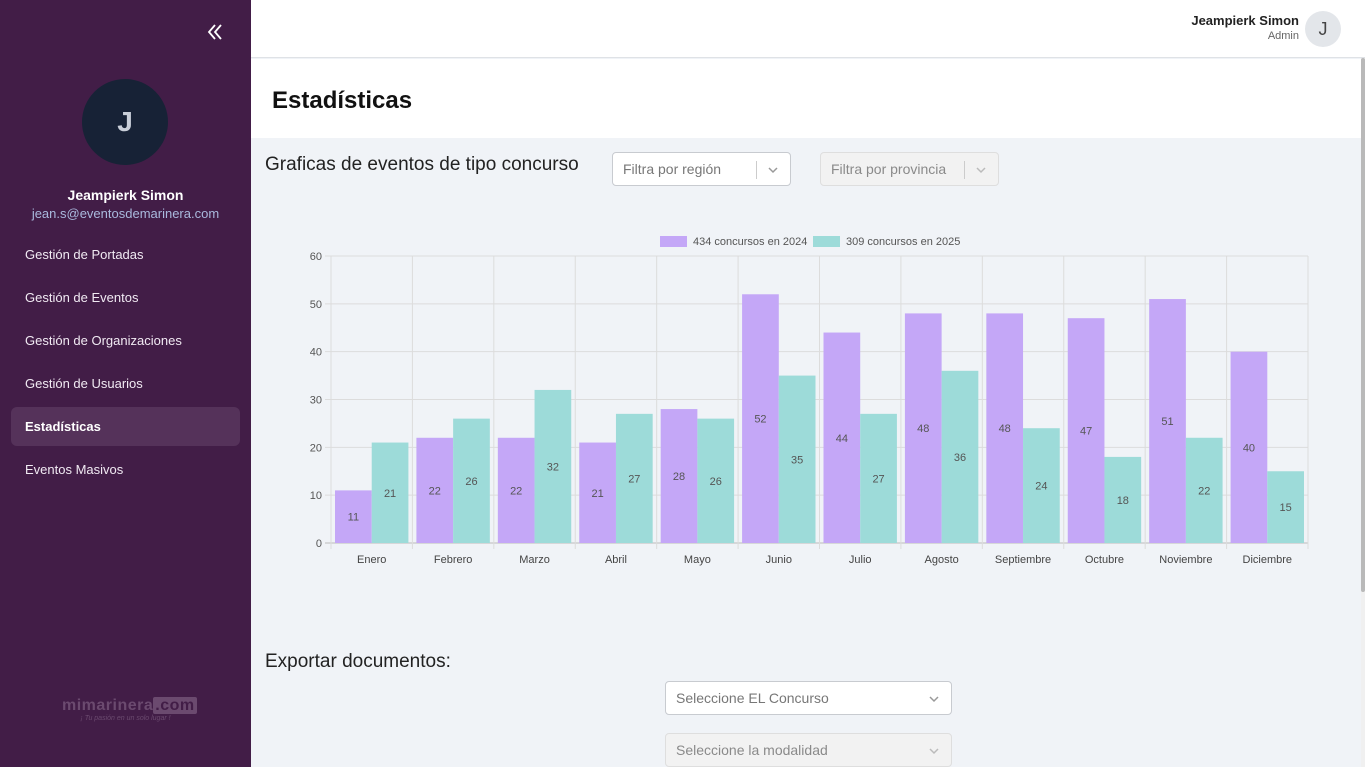  I want to click on x-tick-label: Marzo, so click(534, 560).